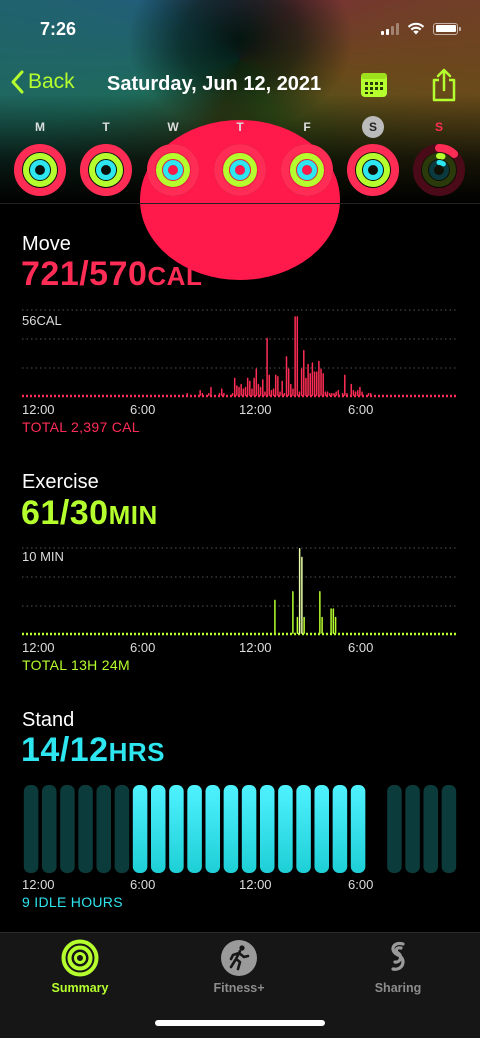 Image resolution: width=480 pixels, height=1038 pixels. Describe the element at coordinates (65, 750) in the screenshot. I see `stand-value-number: 14/12` at that location.